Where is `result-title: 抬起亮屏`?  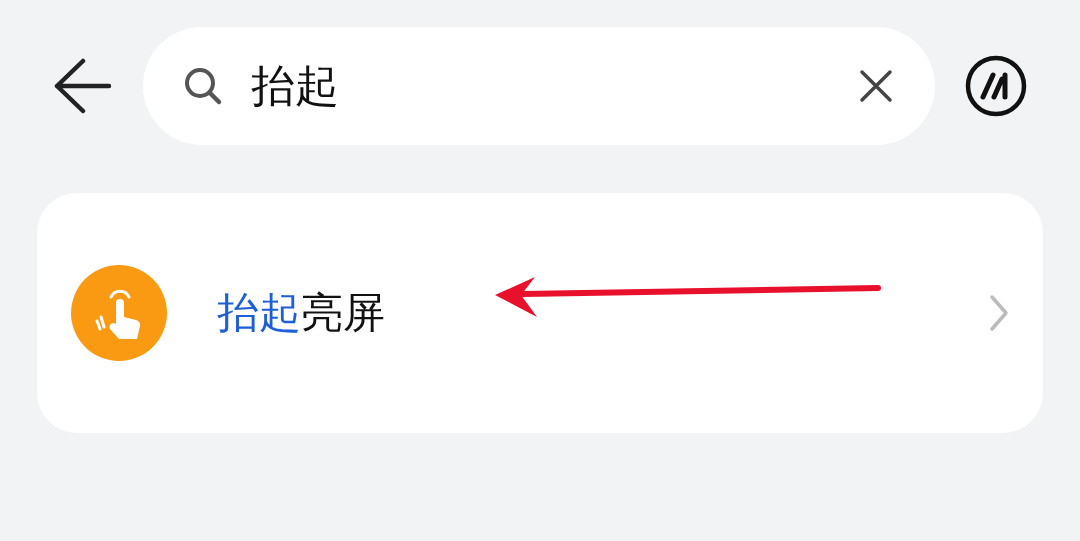 result-title: 抬起亮屏 is located at coordinates (301, 313).